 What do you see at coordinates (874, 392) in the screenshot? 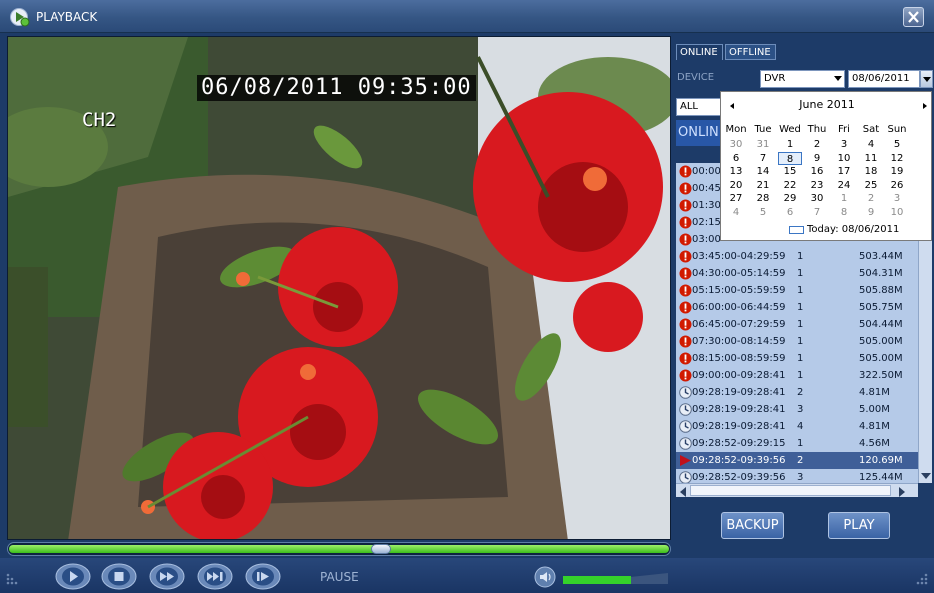
I see `file-size: 4.81M` at bounding box center [874, 392].